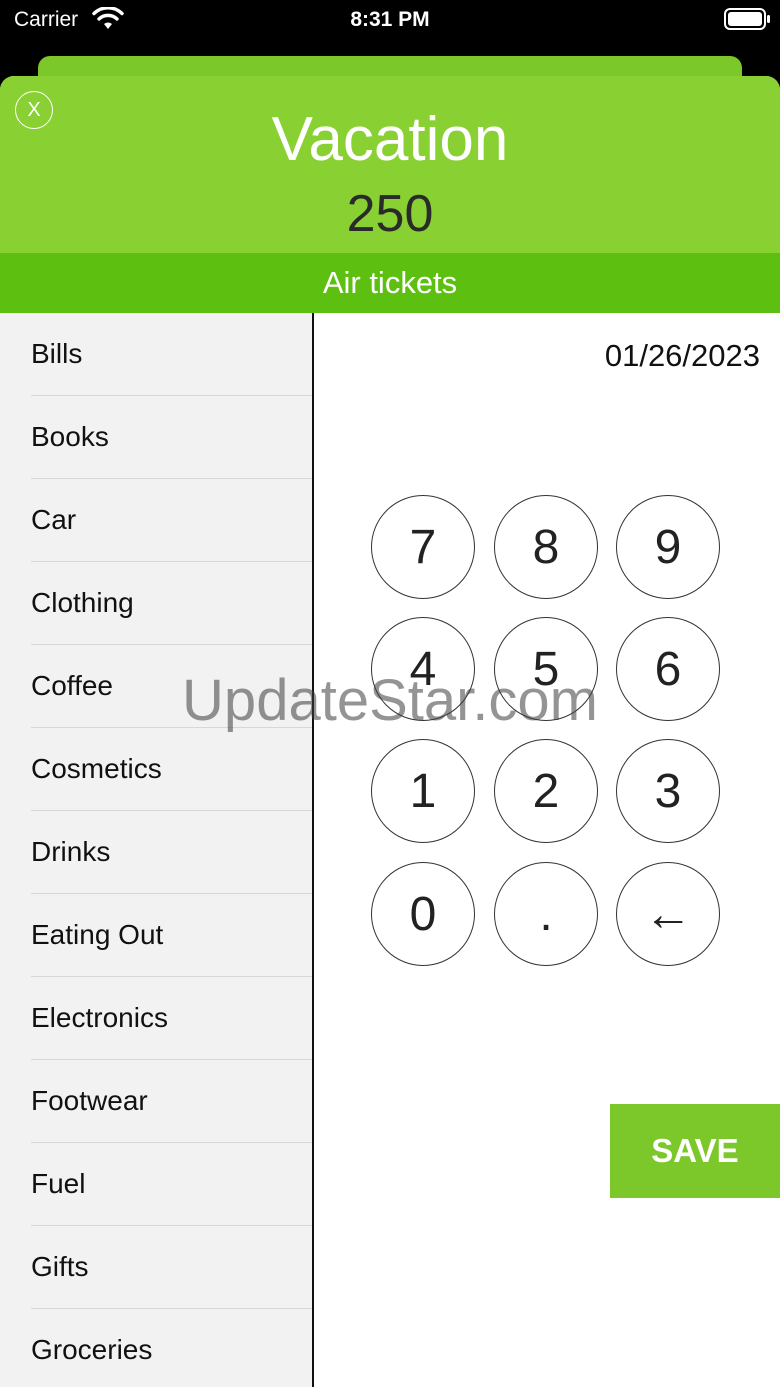 The width and height of the screenshot is (780, 1387). Describe the element at coordinates (546, 547) in the screenshot. I see `key-8: 8` at that location.